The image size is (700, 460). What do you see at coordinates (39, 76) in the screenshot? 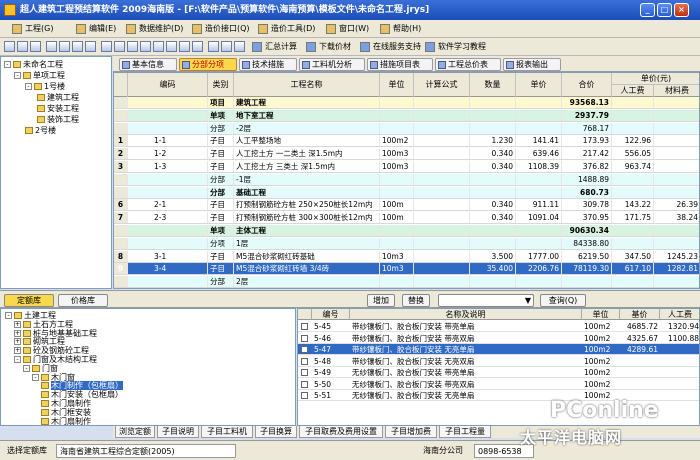
I see `tree-node-single-project: - 单项工程` at bounding box center [39, 76].